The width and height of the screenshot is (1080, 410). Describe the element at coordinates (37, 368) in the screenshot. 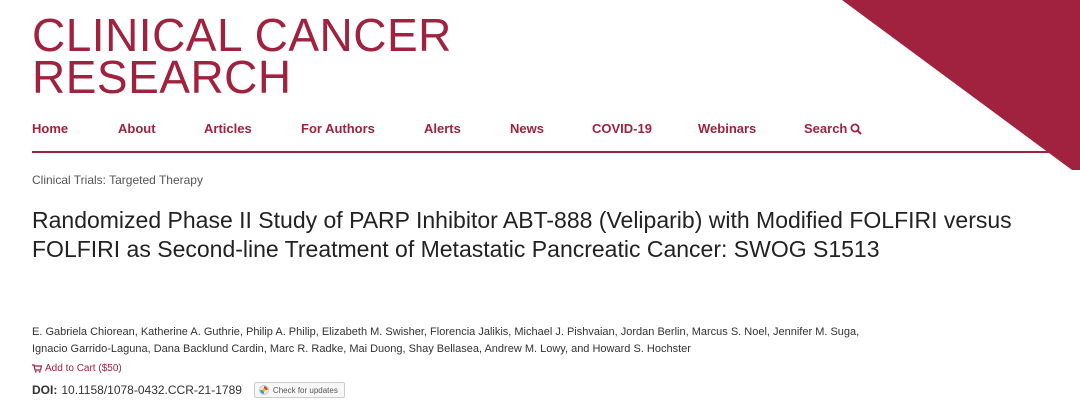

I see `cart-icon` at that location.